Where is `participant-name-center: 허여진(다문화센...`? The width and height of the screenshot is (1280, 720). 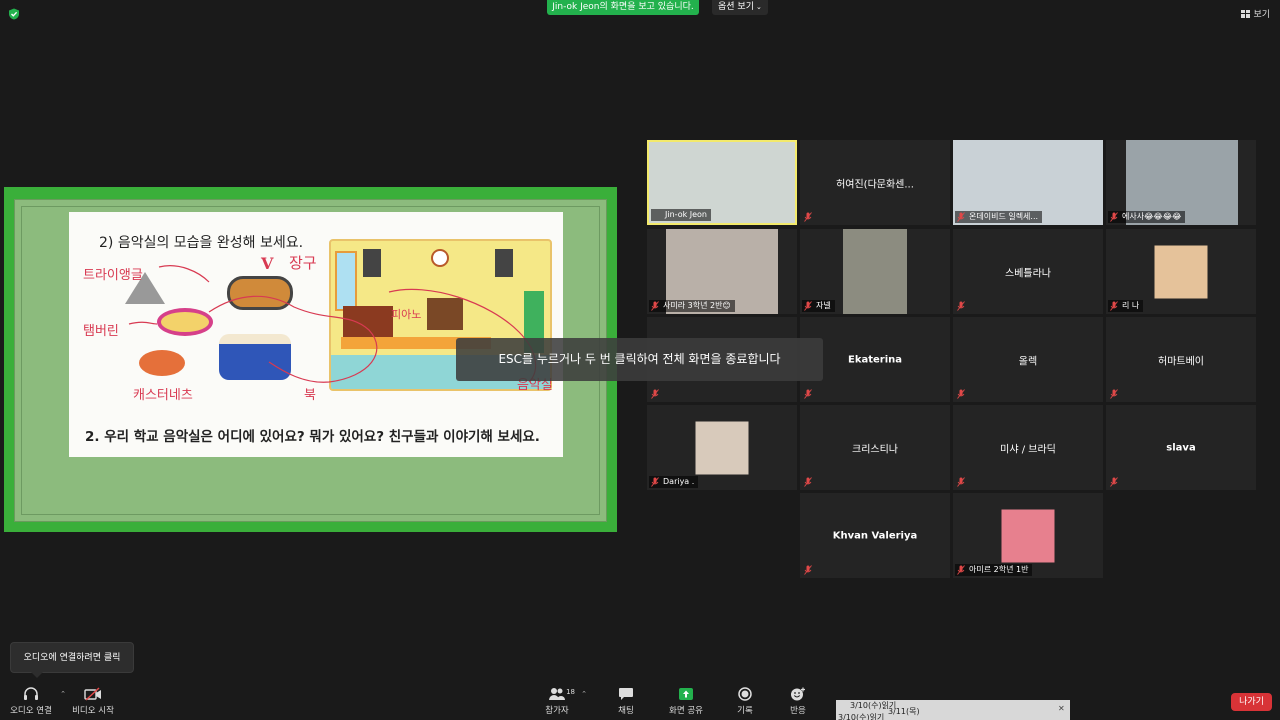
participant-name-center: 허여진(다문화센... is located at coordinates (875, 184).